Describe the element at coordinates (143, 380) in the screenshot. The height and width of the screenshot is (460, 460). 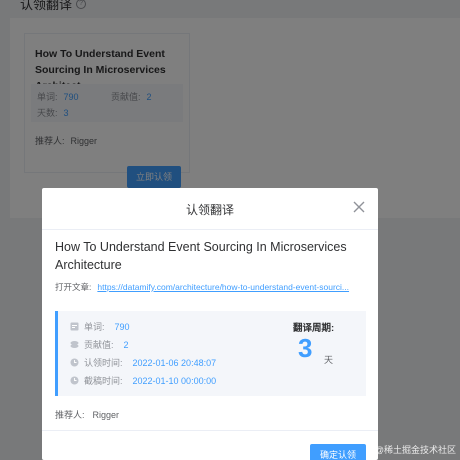
I see `info-deadline: 截稿时间: 2022-01-10 00:00:00` at that location.